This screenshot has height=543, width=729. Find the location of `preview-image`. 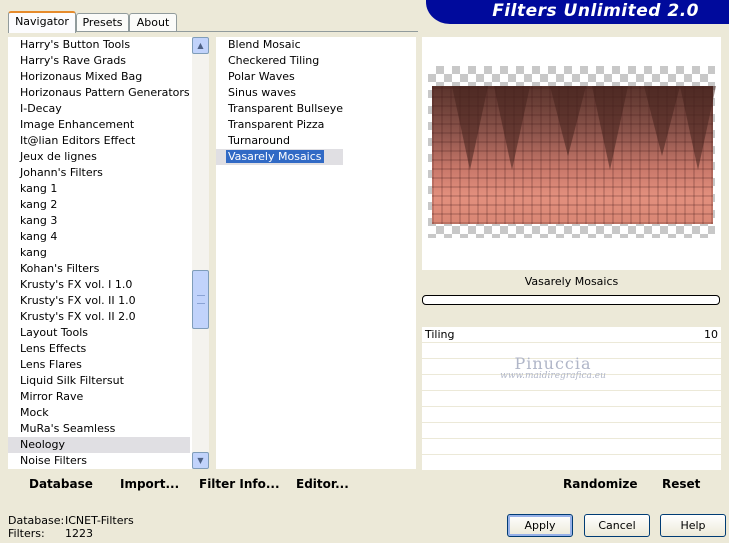

preview-image is located at coordinates (574, 155).